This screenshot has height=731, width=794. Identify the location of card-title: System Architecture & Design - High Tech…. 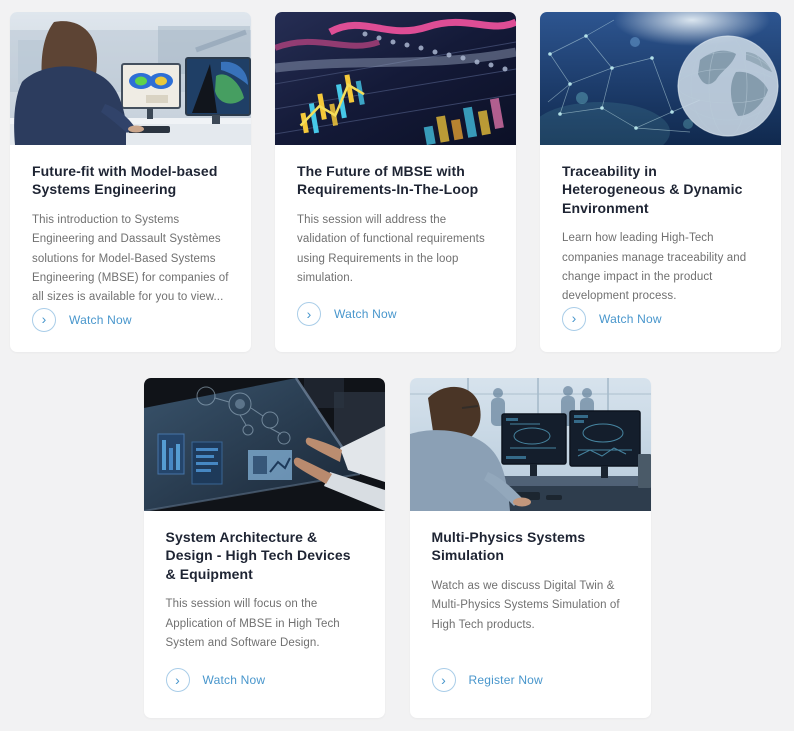
(258, 555).